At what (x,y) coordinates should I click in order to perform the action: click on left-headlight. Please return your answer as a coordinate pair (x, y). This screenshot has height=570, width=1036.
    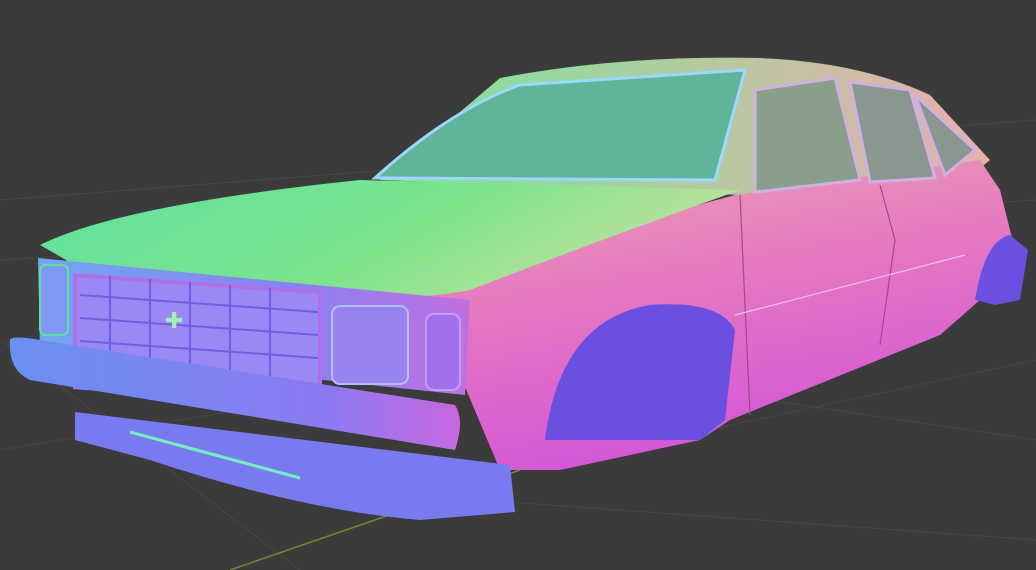
    Looking at the image, I should click on (54, 300).